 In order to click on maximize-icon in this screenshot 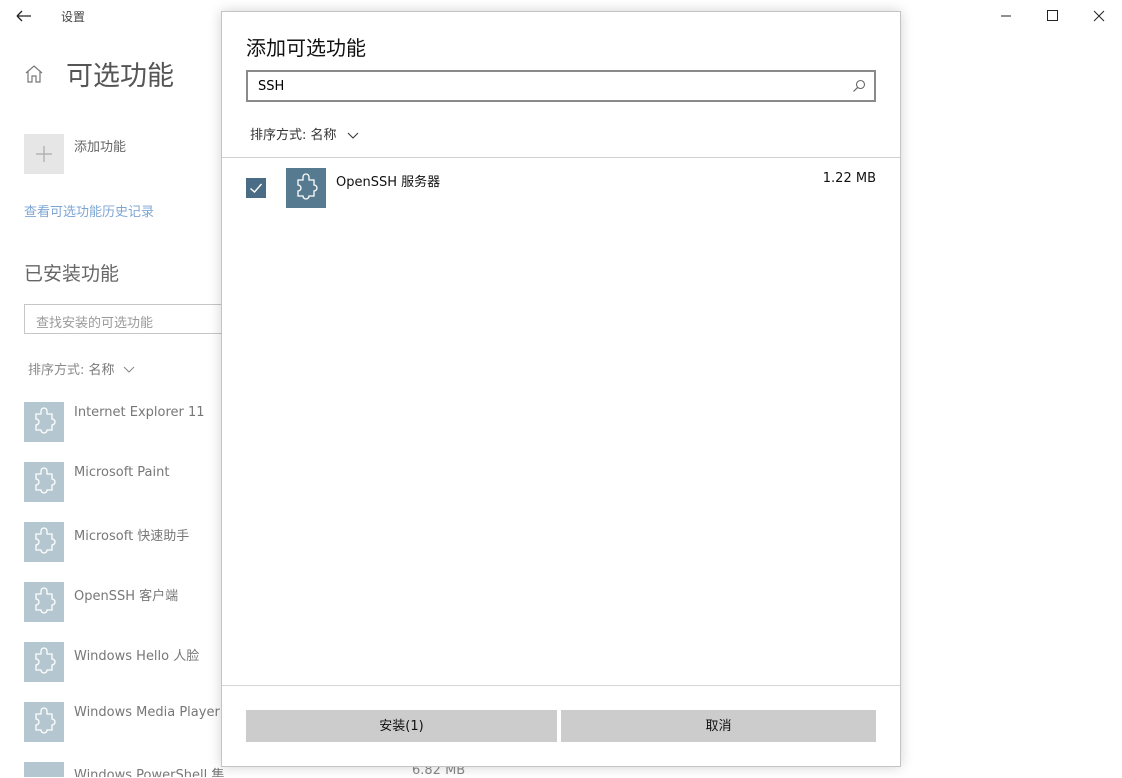, I will do `click(1052, 15)`.